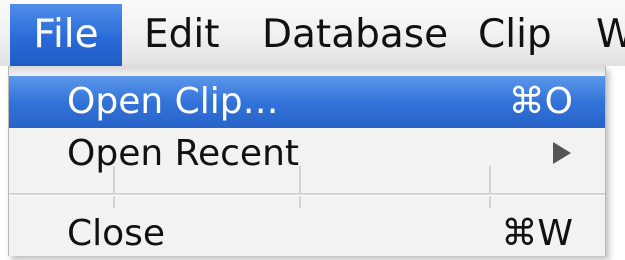 The image size is (625, 260). What do you see at coordinates (515, 35) in the screenshot?
I see `menu-clip: Clip` at bounding box center [515, 35].